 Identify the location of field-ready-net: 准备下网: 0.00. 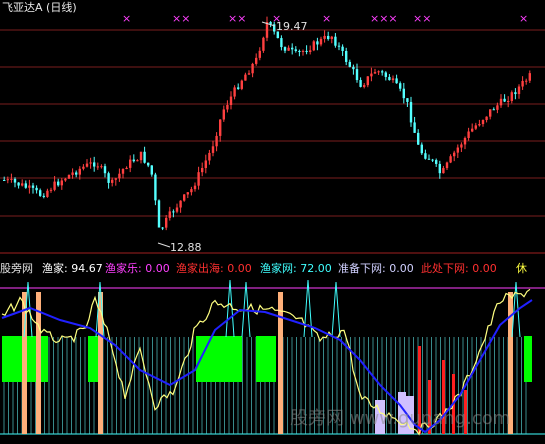
(376, 268).